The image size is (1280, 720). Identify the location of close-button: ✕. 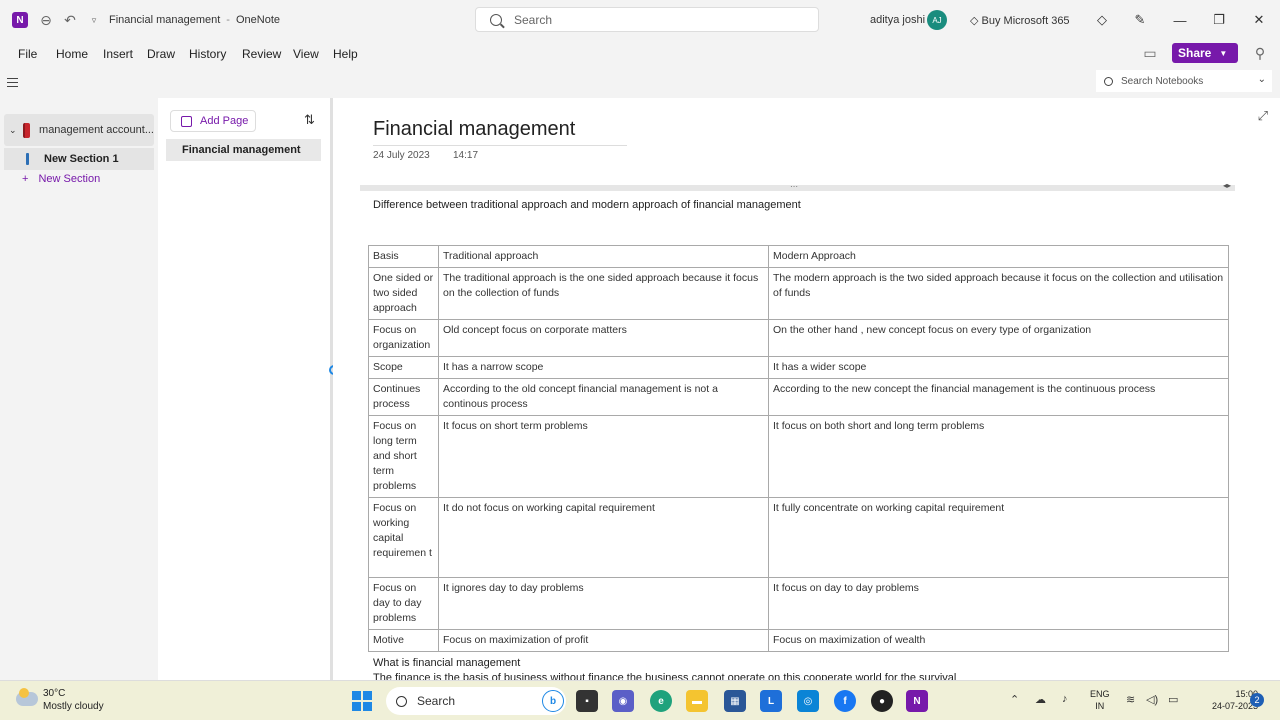
(1259, 20).